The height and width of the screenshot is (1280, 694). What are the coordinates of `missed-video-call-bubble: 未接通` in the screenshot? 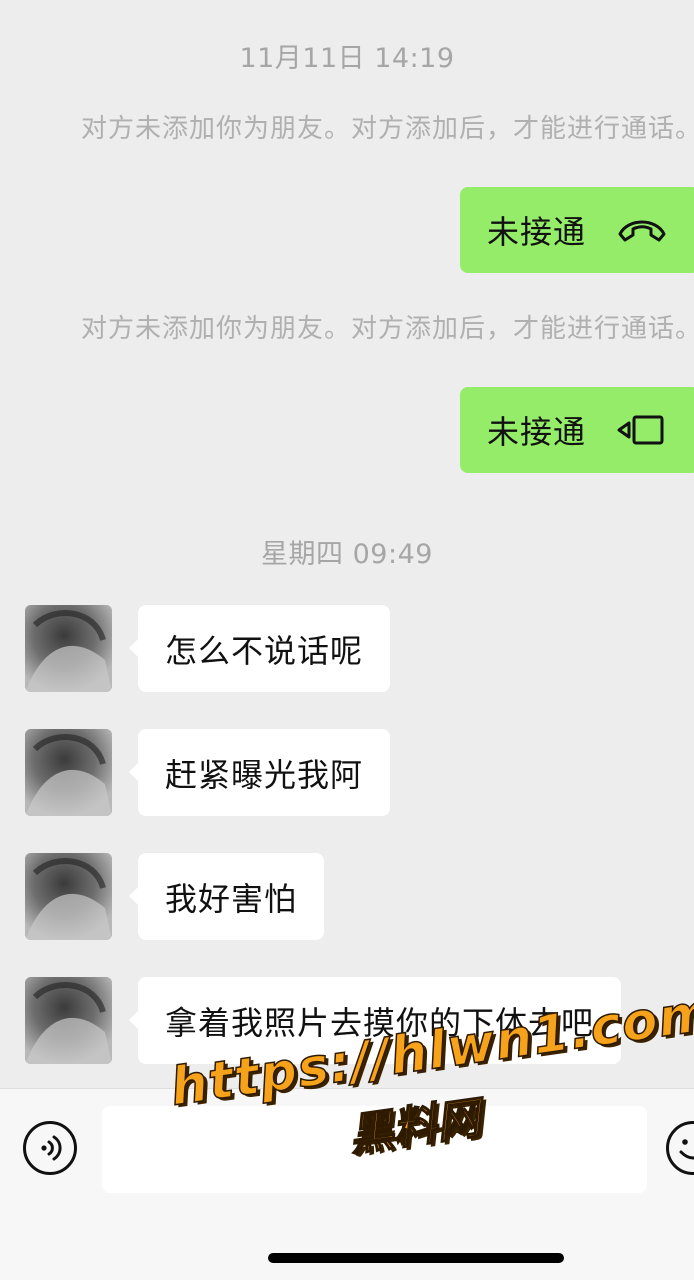 It's located at (577, 430).